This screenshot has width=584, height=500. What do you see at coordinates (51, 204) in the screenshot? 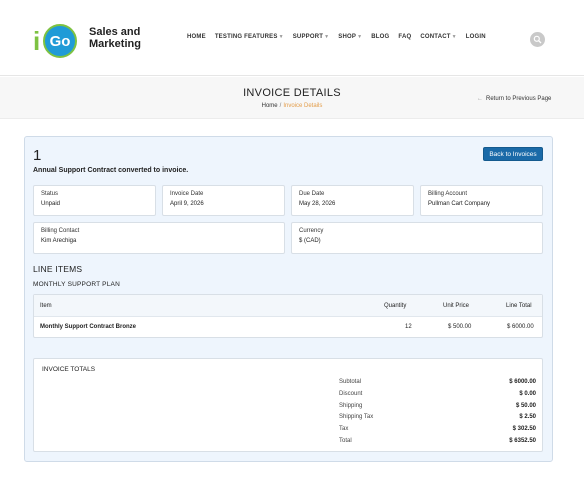
I see `status-value: Unpaid` at bounding box center [51, 204].